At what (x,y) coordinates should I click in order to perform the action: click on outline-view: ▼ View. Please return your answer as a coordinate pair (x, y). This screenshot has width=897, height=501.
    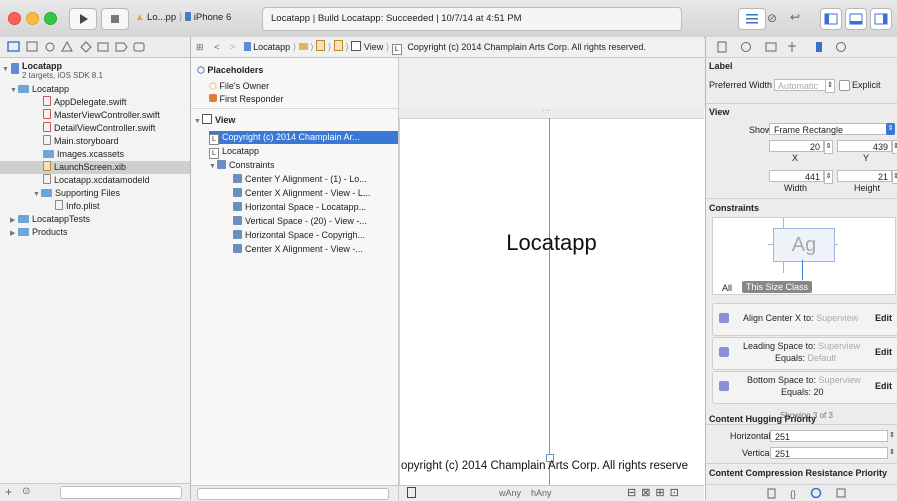
    Looking at the image, I should click on (214, 120).